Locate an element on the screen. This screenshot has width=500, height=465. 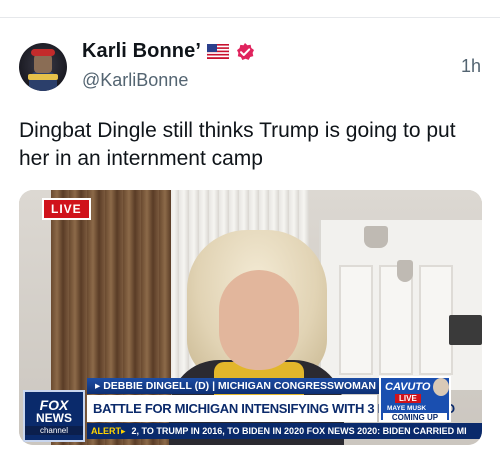
author-handle: @KarliBonne is located at coordinates (135, 80).